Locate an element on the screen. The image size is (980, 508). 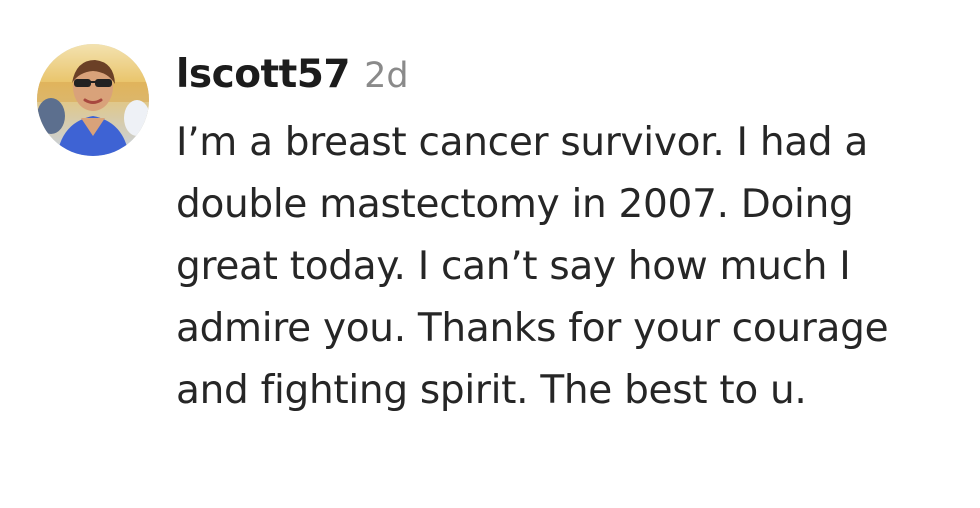
avatar is located at coordinates (93, 100).